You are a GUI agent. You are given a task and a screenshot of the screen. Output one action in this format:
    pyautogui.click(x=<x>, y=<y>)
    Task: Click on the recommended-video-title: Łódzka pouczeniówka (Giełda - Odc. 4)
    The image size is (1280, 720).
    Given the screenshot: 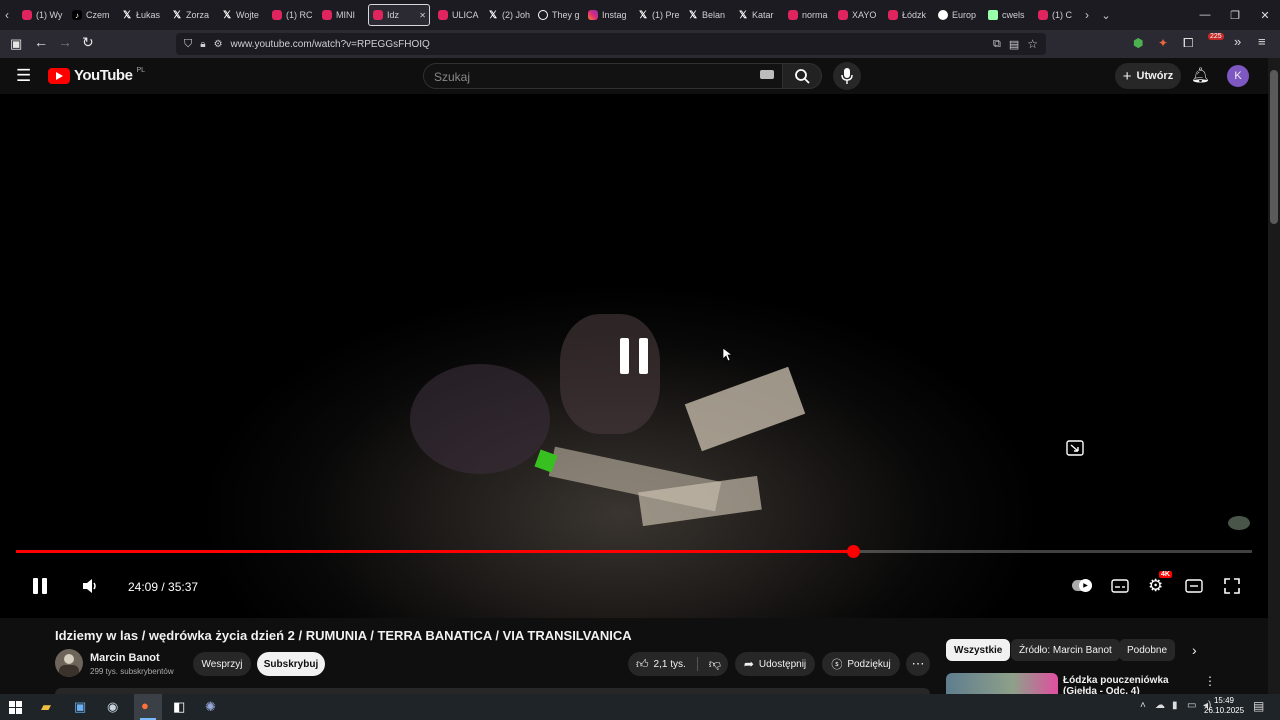 What is the action you would take?
    pyautogui.click(x=1133, y=684)
    